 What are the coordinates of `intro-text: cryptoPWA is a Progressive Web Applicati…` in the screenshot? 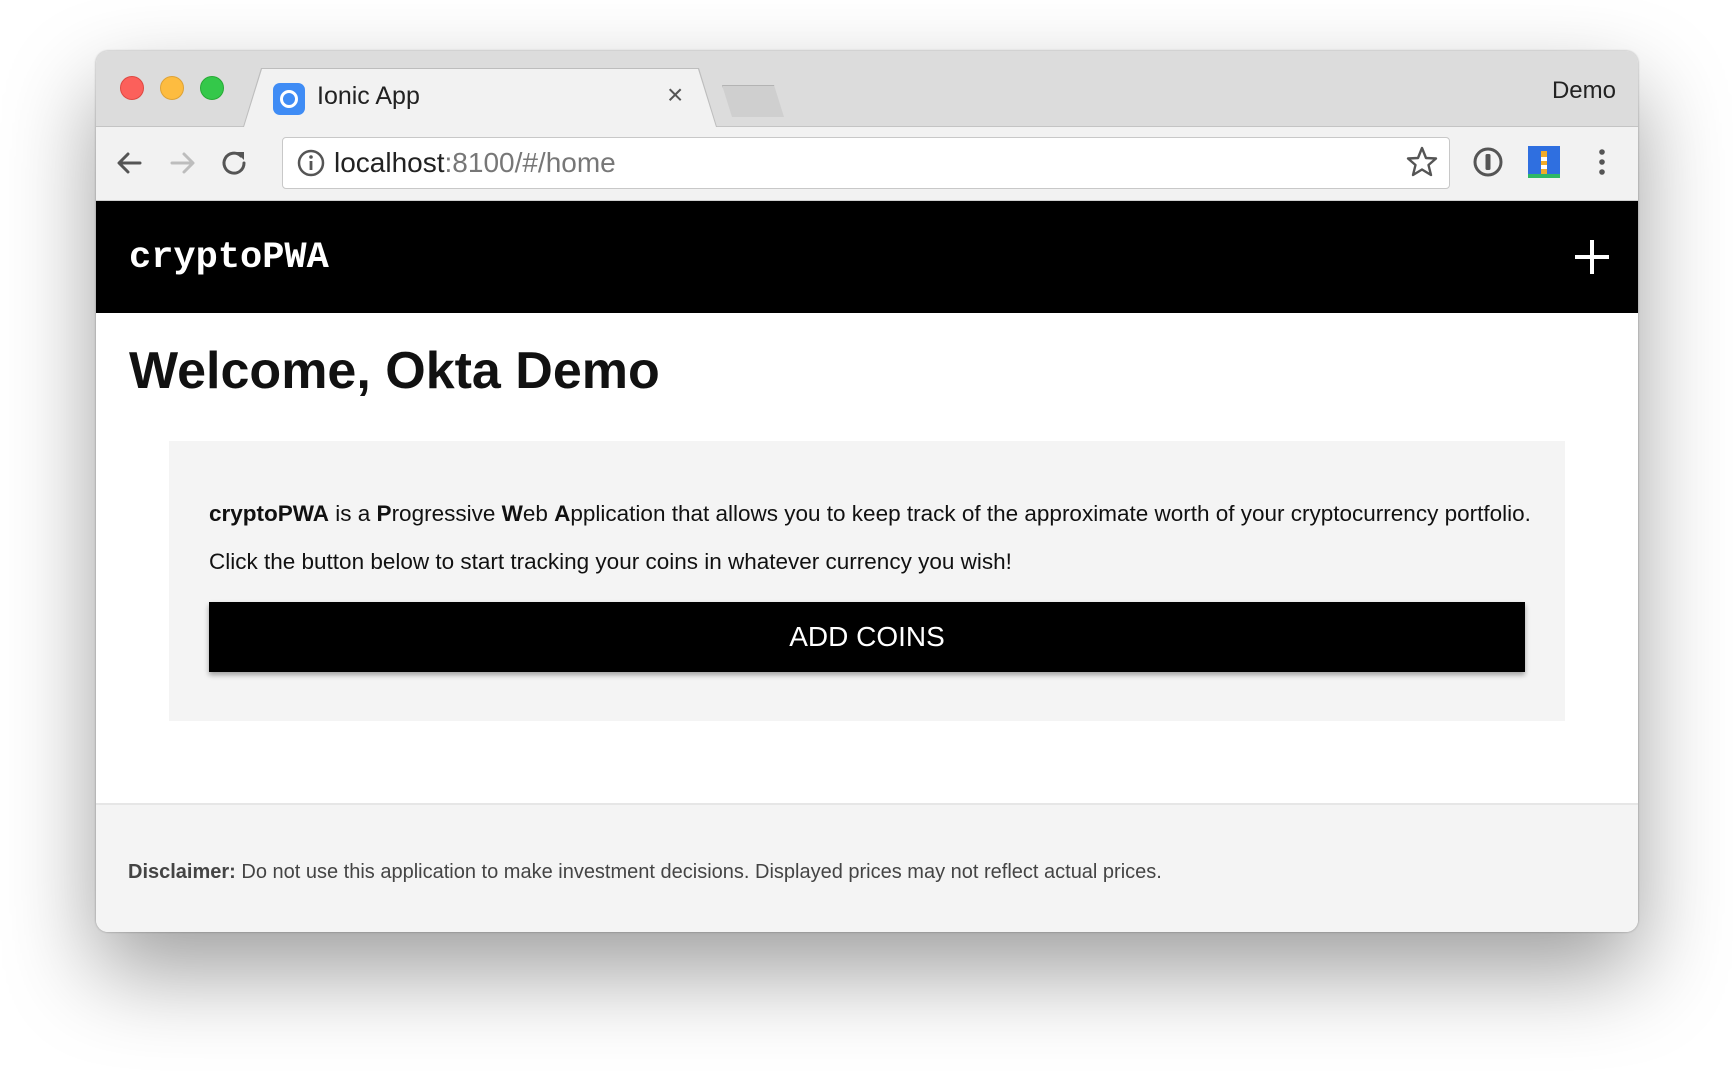 It's located at (870, 514).